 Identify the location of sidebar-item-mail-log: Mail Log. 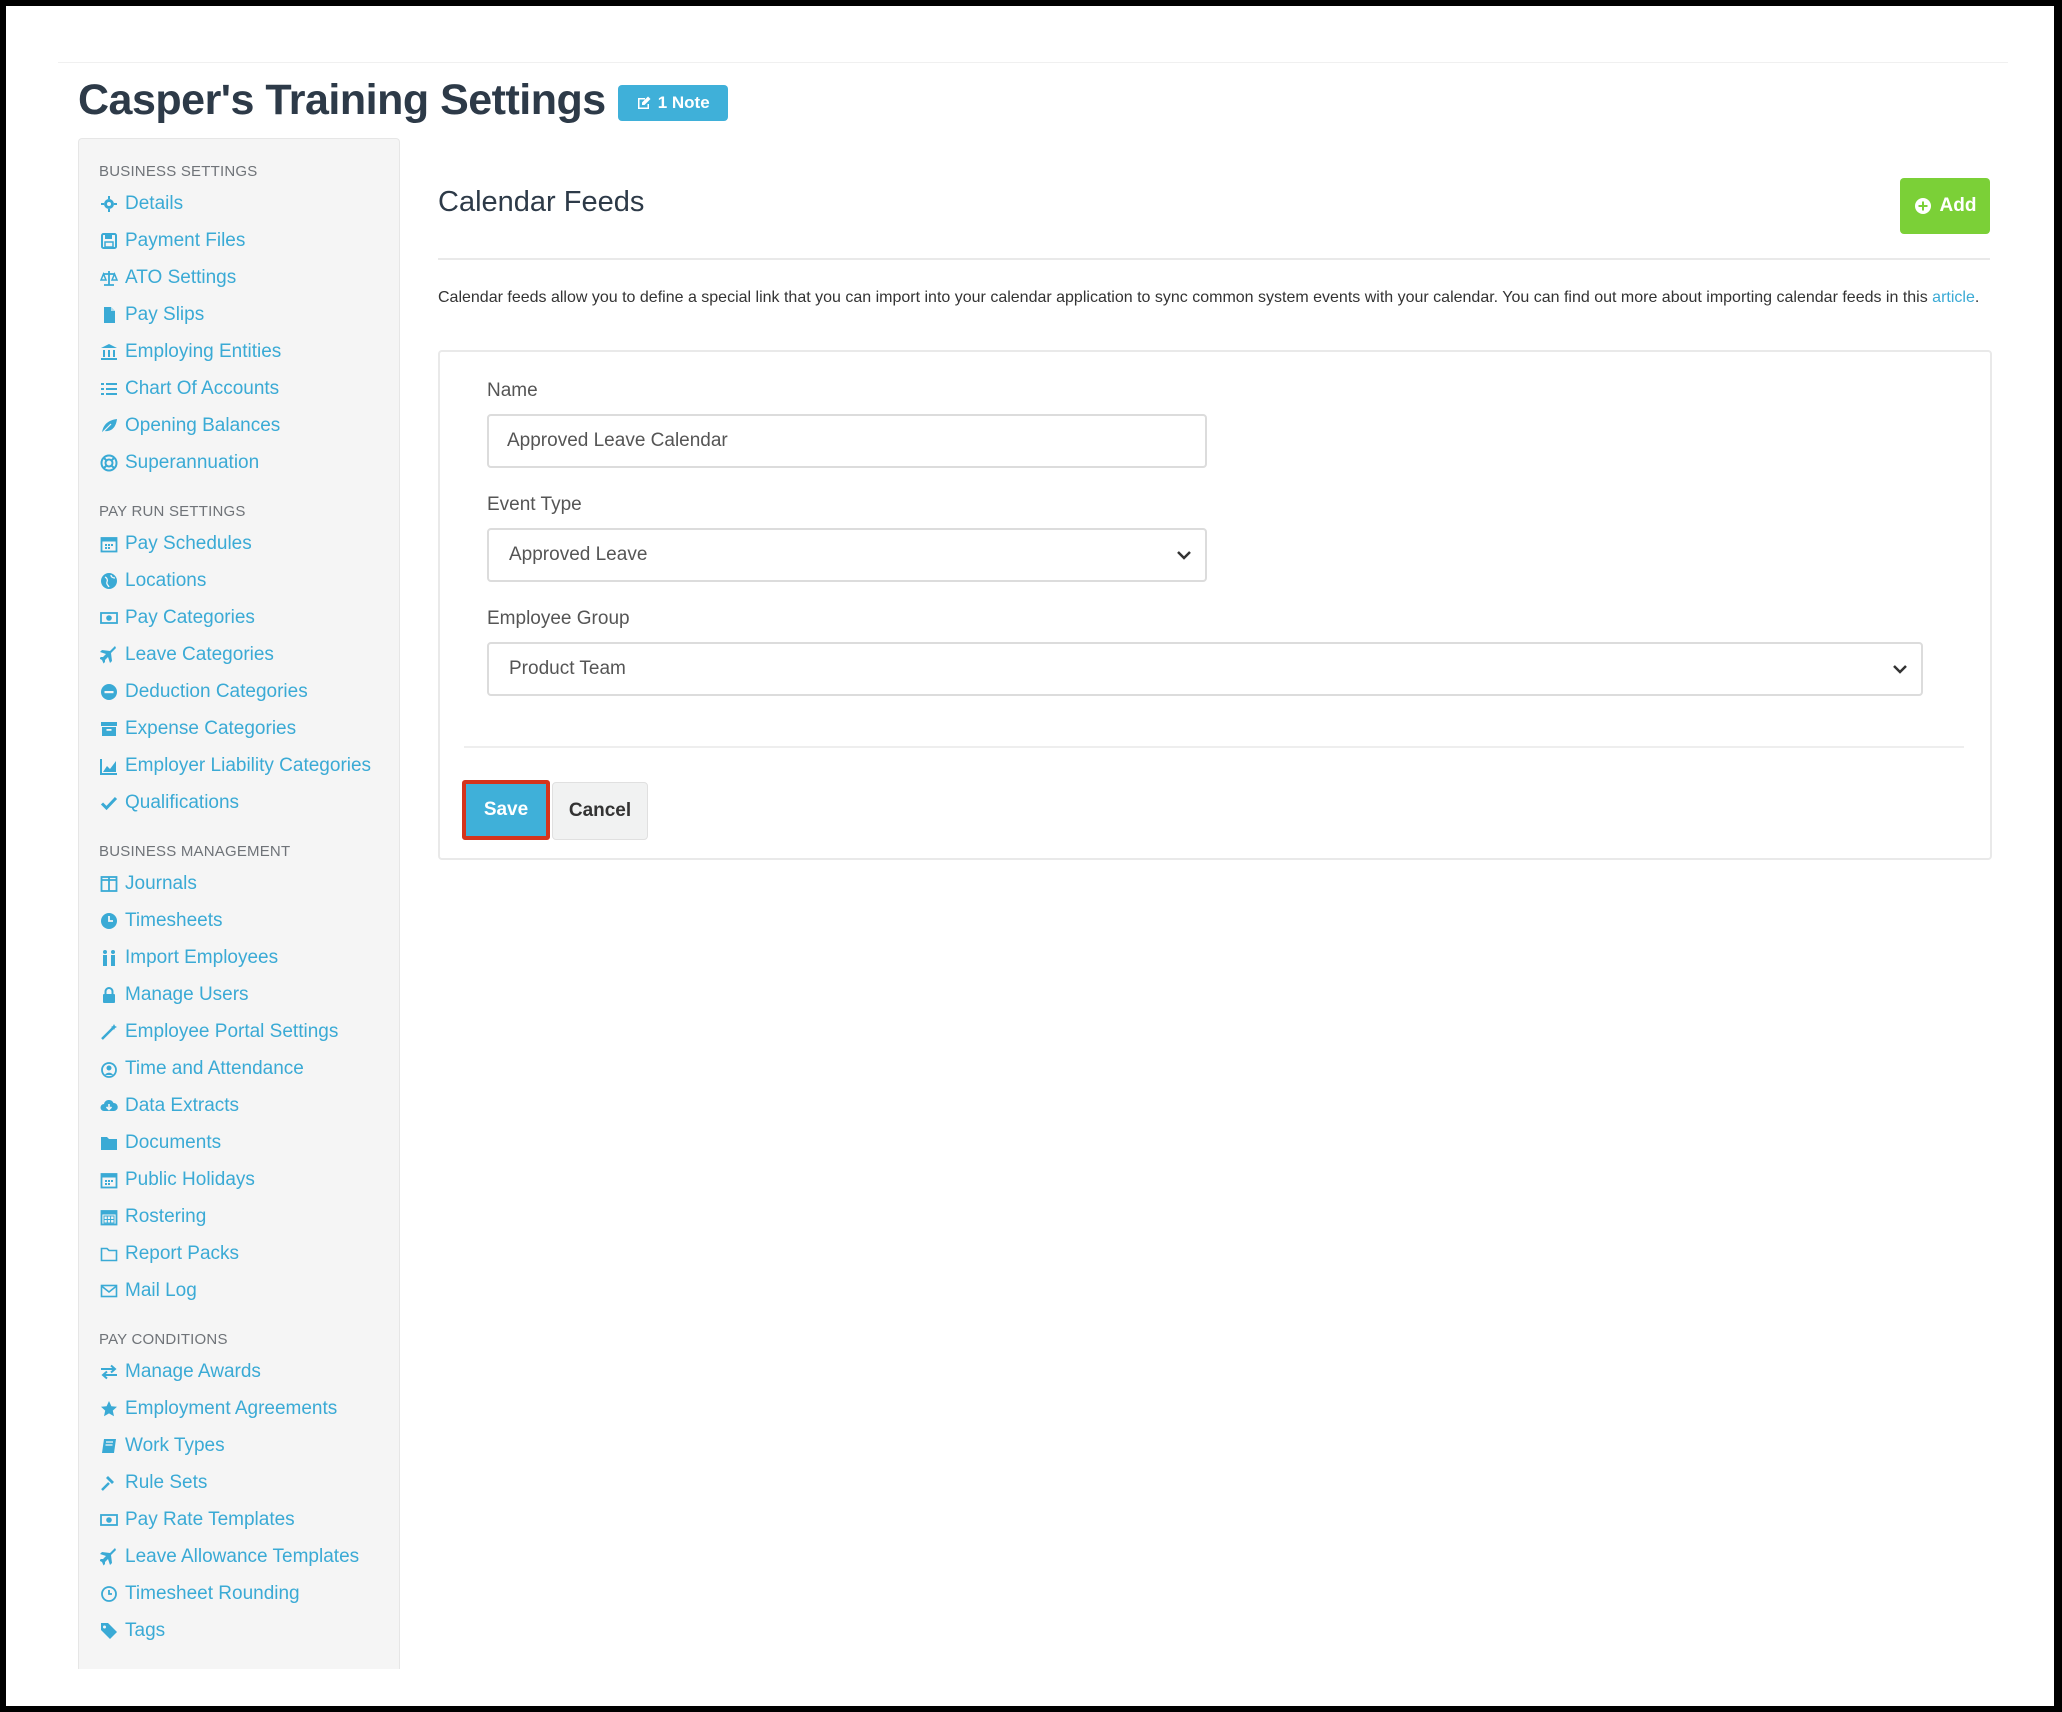
(249, 1290).